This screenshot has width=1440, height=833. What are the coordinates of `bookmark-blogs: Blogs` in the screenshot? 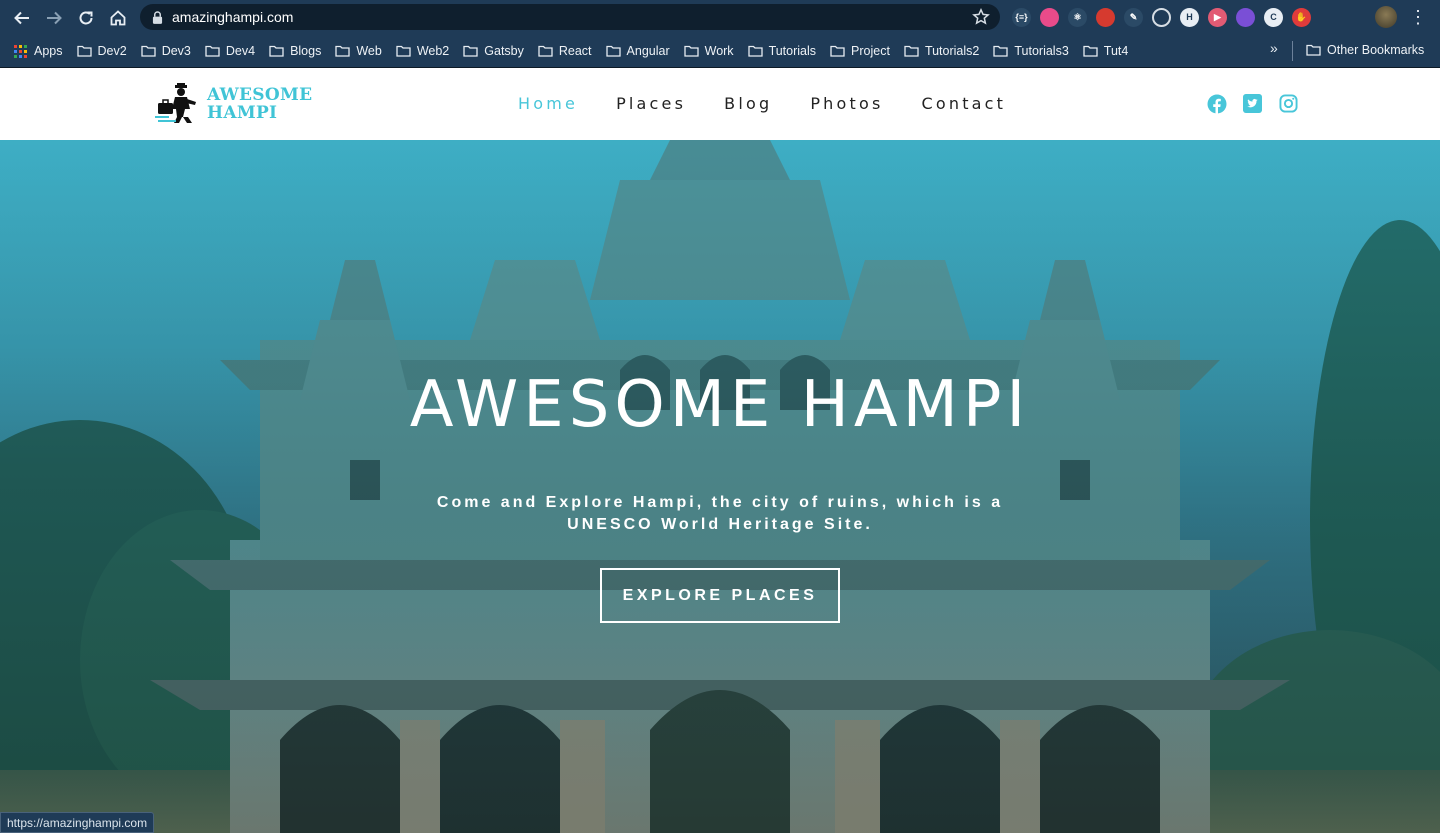 It's located at (295, 51).